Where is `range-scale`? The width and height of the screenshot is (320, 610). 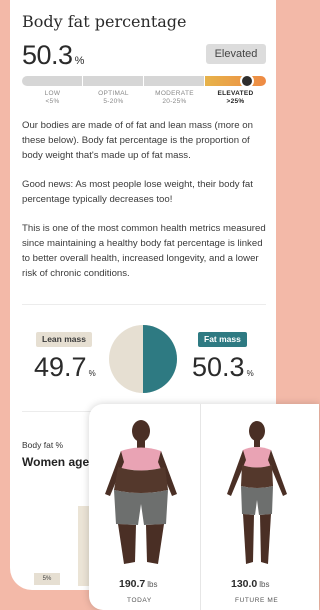 range-scale is located at coordinates (144, 81).